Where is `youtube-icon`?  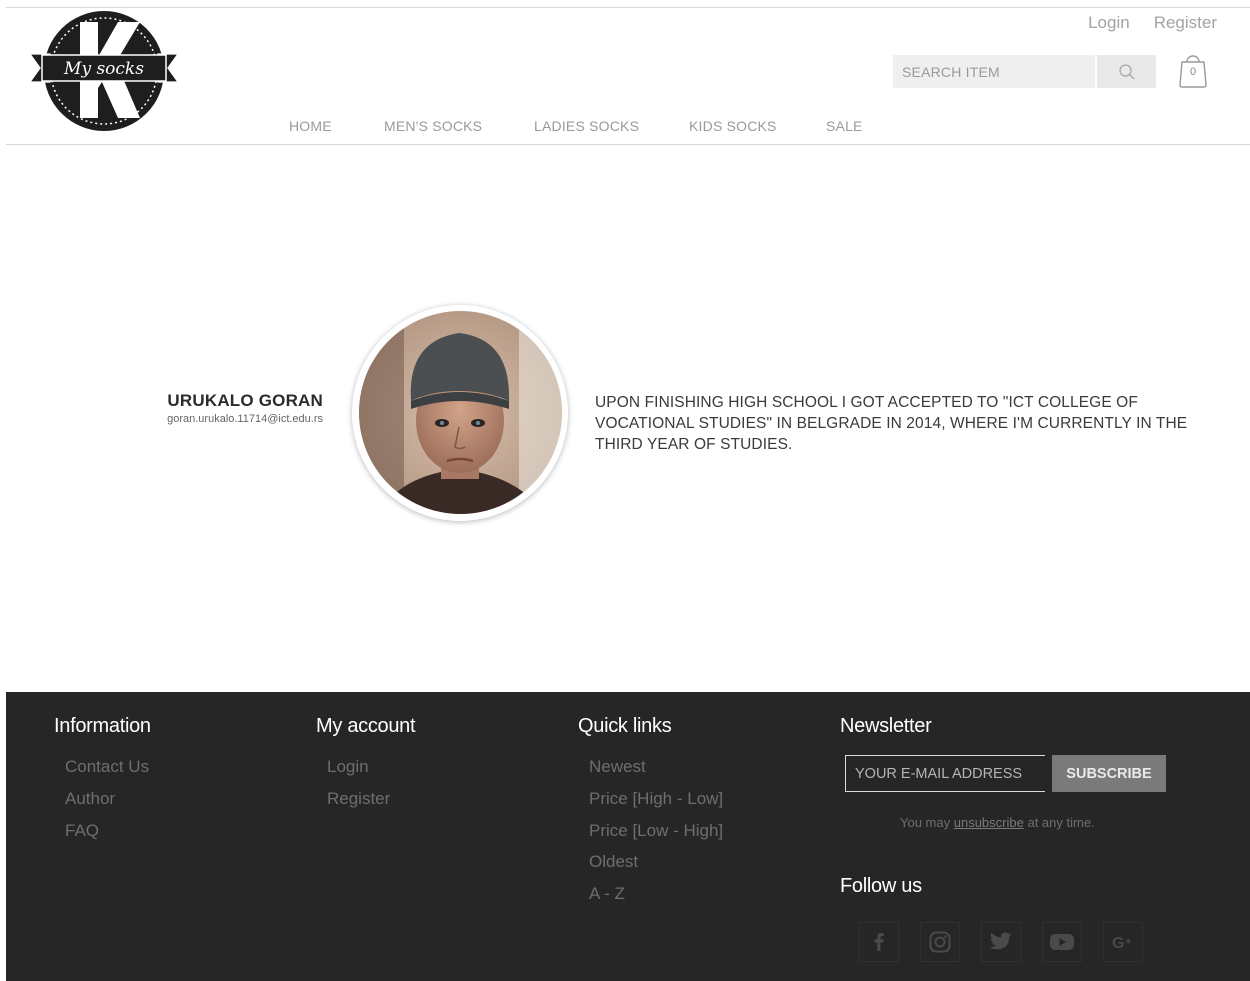
youtube-icon is located at coordinates (1062, 942).